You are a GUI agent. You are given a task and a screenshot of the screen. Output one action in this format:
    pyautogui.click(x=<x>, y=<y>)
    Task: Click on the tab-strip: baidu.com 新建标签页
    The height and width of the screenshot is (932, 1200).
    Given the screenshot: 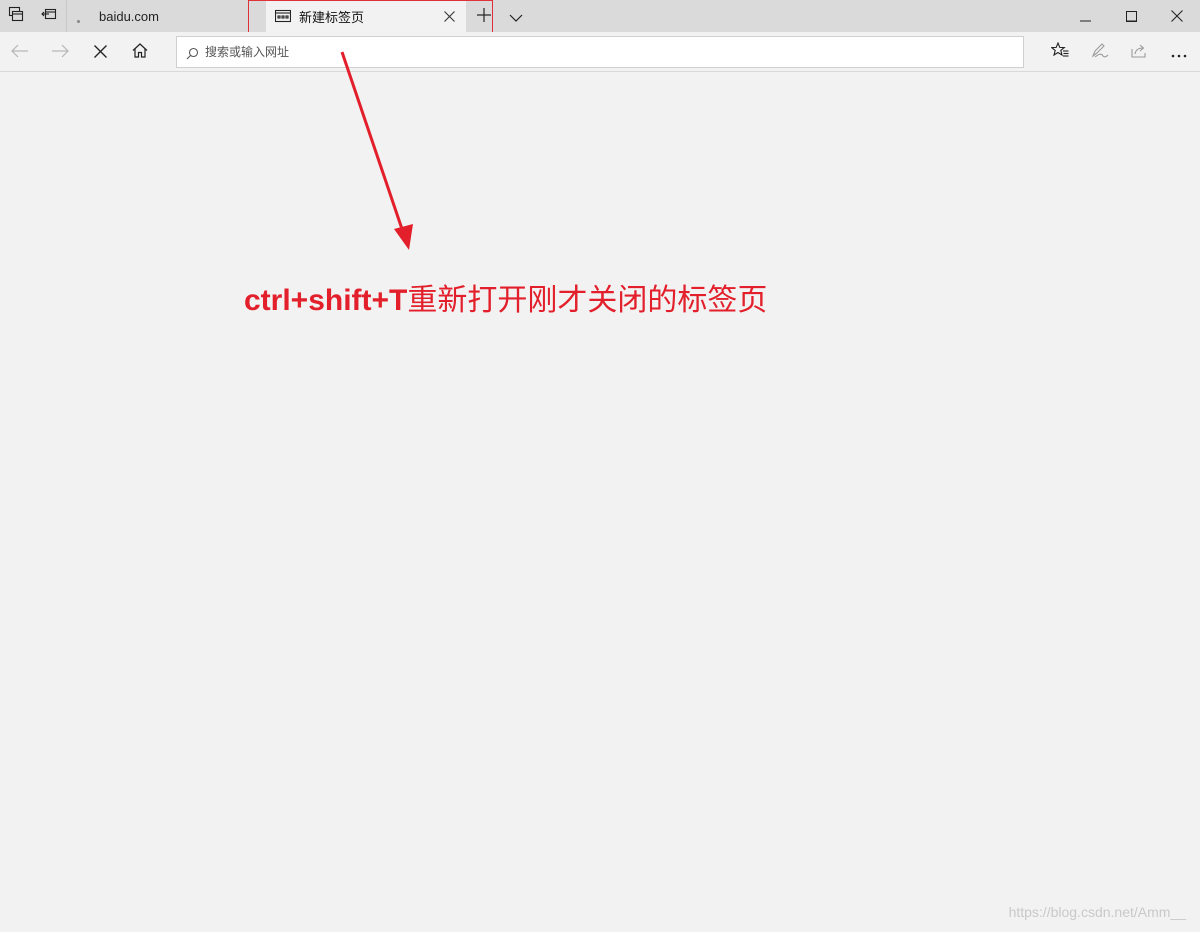 What is the action you would take?
    pyautogui.click(x=600, y=16)
    